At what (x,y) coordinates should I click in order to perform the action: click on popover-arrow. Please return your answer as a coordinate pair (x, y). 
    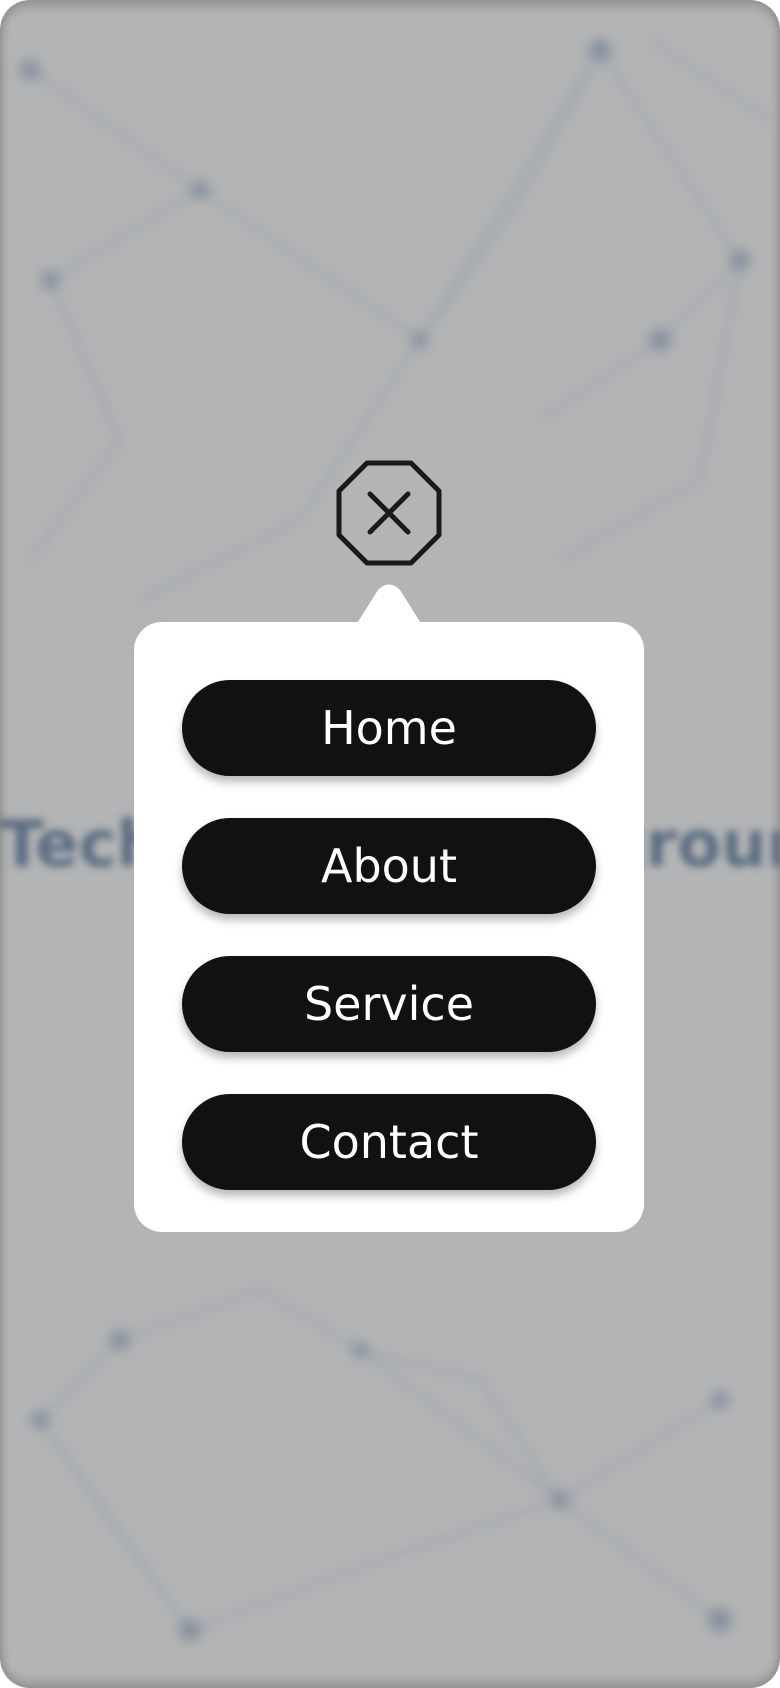
    Looking at the image, I should click on (389, 604).